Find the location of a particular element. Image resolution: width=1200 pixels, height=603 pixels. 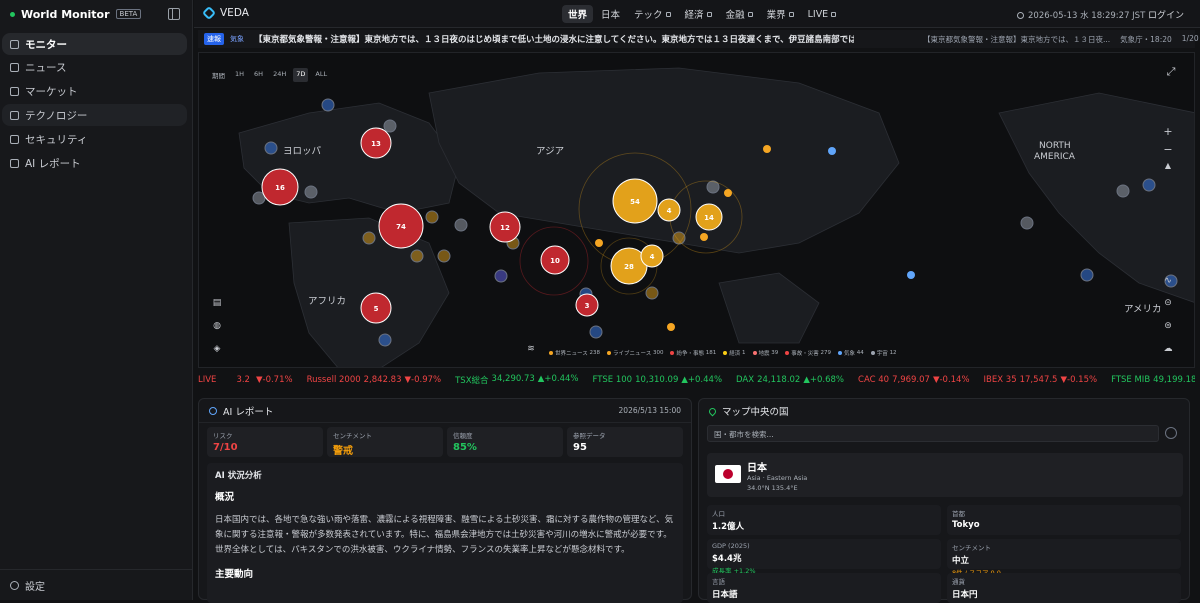

legend-item: 地震 39 is located at coordinates (765, 353).